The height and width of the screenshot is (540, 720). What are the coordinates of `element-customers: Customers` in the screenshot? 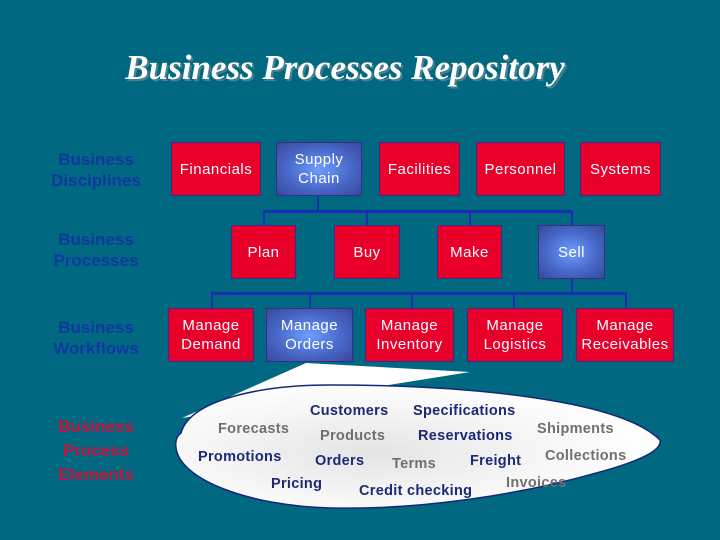 It's located at (349, 411).